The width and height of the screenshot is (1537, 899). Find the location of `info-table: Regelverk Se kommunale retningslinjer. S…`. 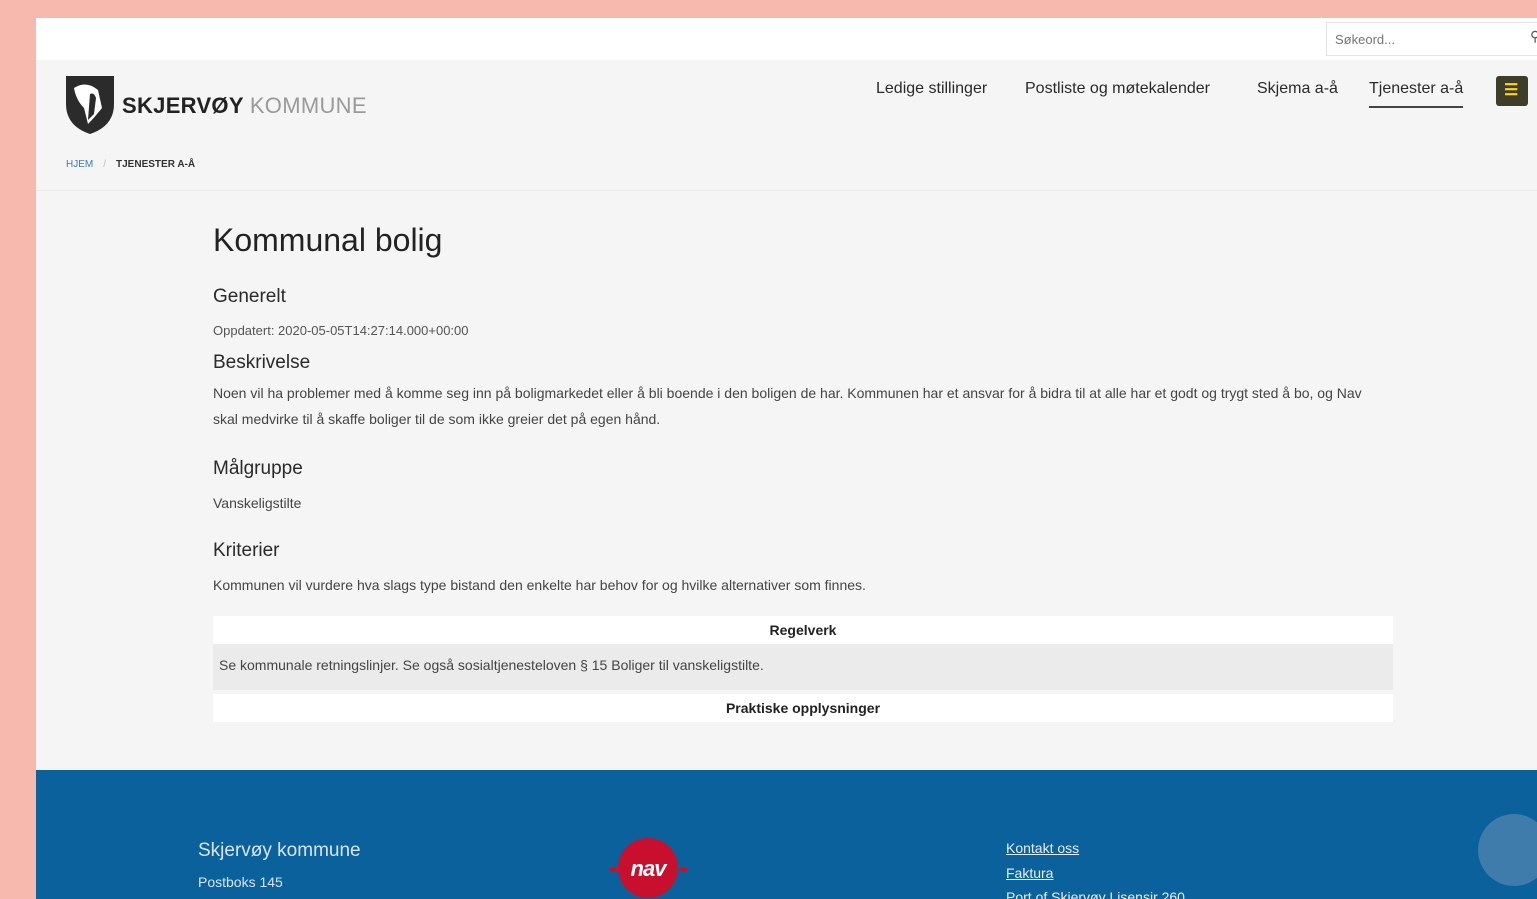

info-table: Regelverk Se kommunale retningslinjer. S… is located at coordinates (803, 669).